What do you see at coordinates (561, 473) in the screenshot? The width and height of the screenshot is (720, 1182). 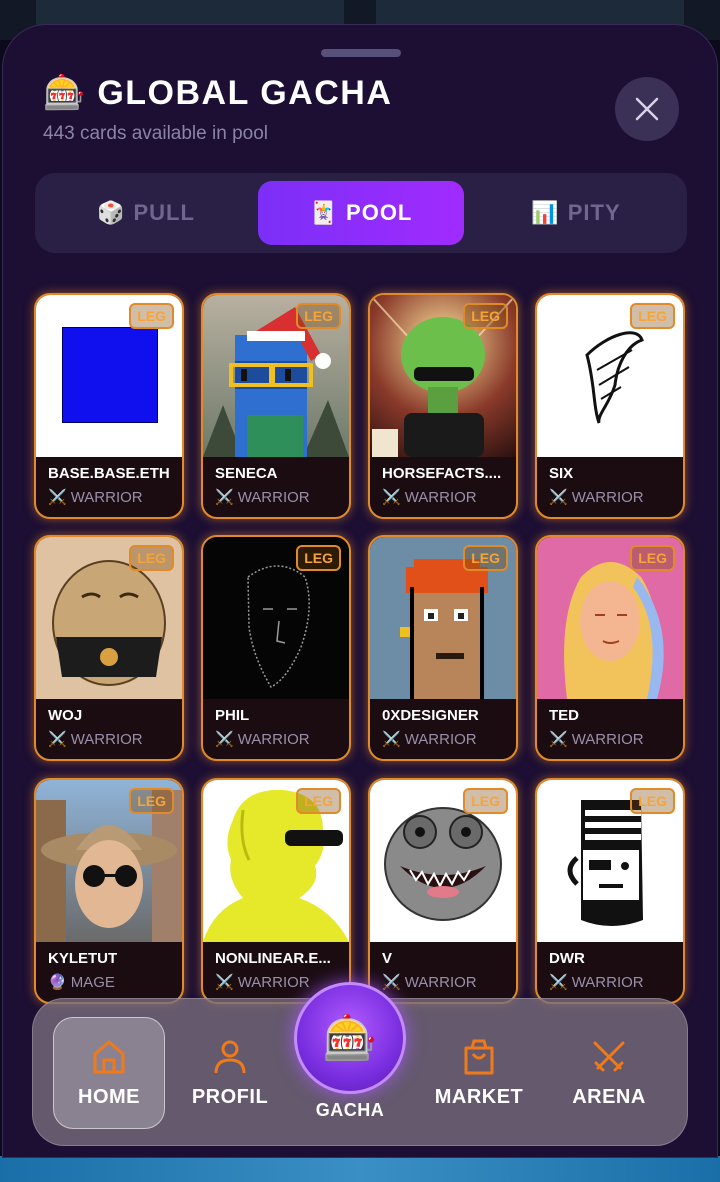 I see `card-name: SIX` at bounding box center [561, 473].